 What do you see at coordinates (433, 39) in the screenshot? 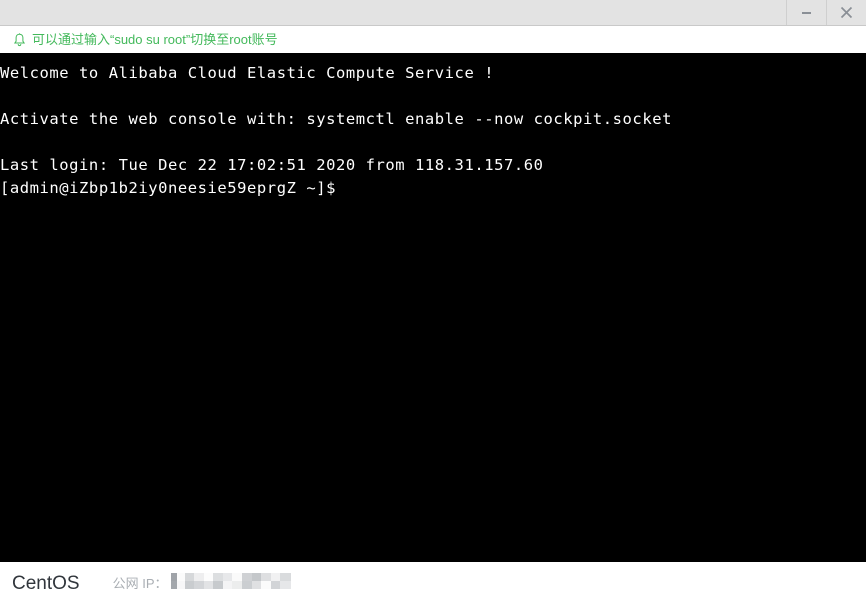
I see `notification-bar: 可以通过输入“sudo su root”切换至root账号` at bounding box center [433, 39].